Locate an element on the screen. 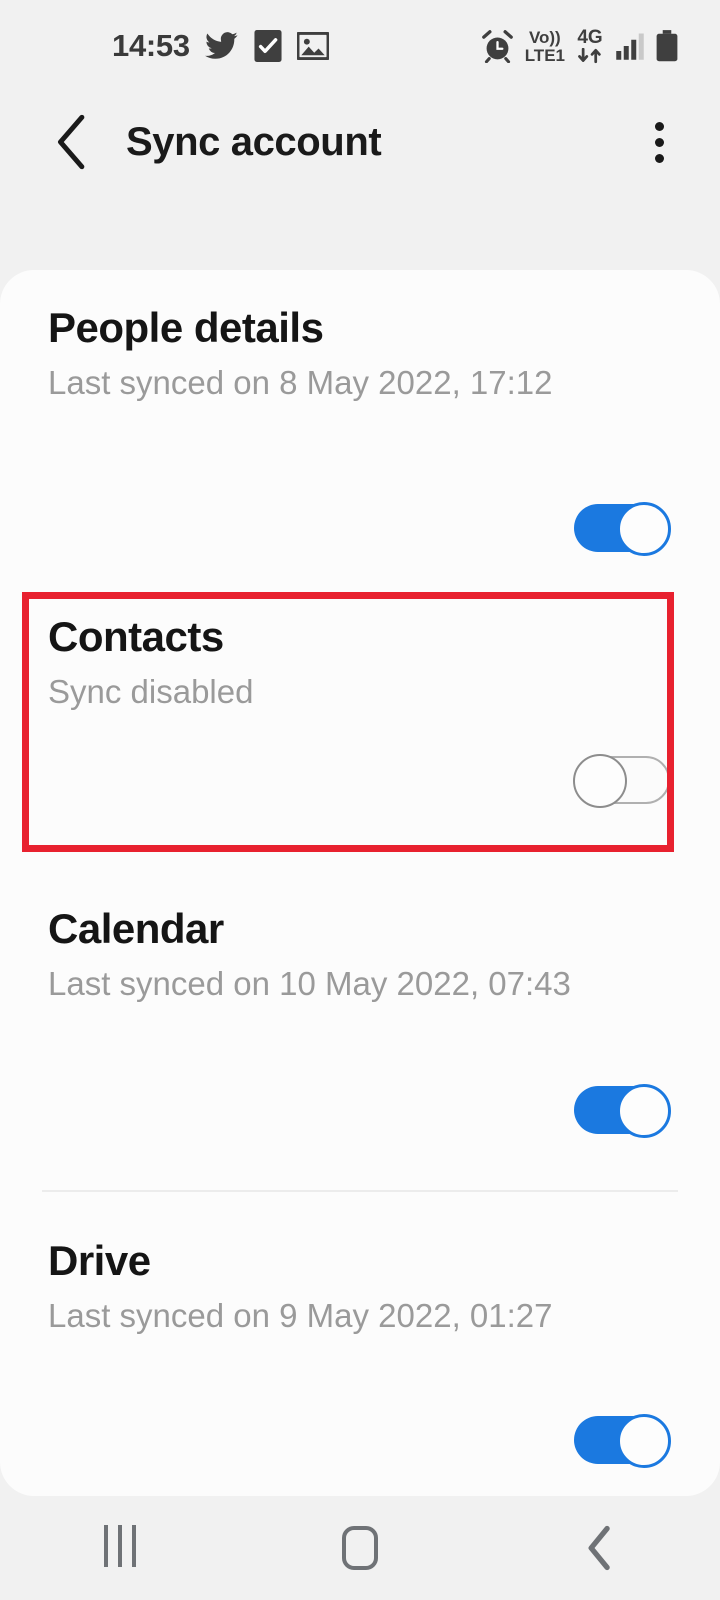 This screenshot has height=1600, width=720. app-bar: Sync account is located at coordinates (360, 142).